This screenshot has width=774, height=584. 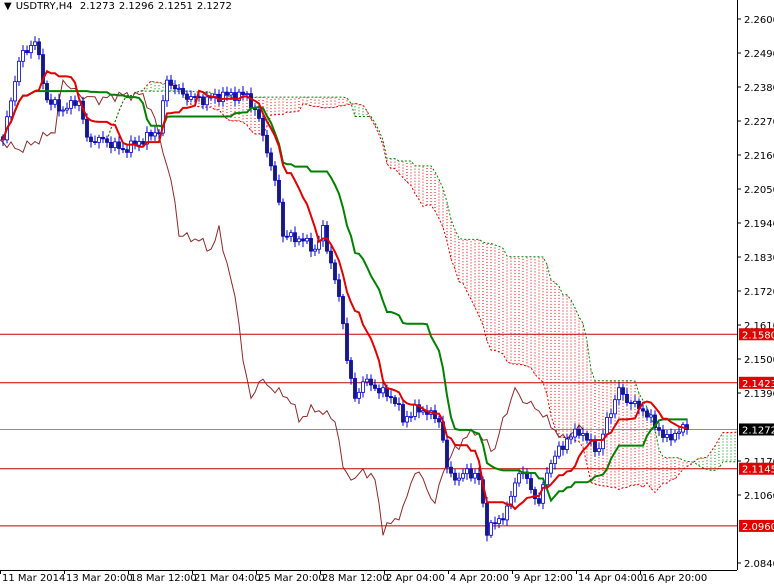 I want to click on high-value: 2.1296, so click(x=136, y=6).